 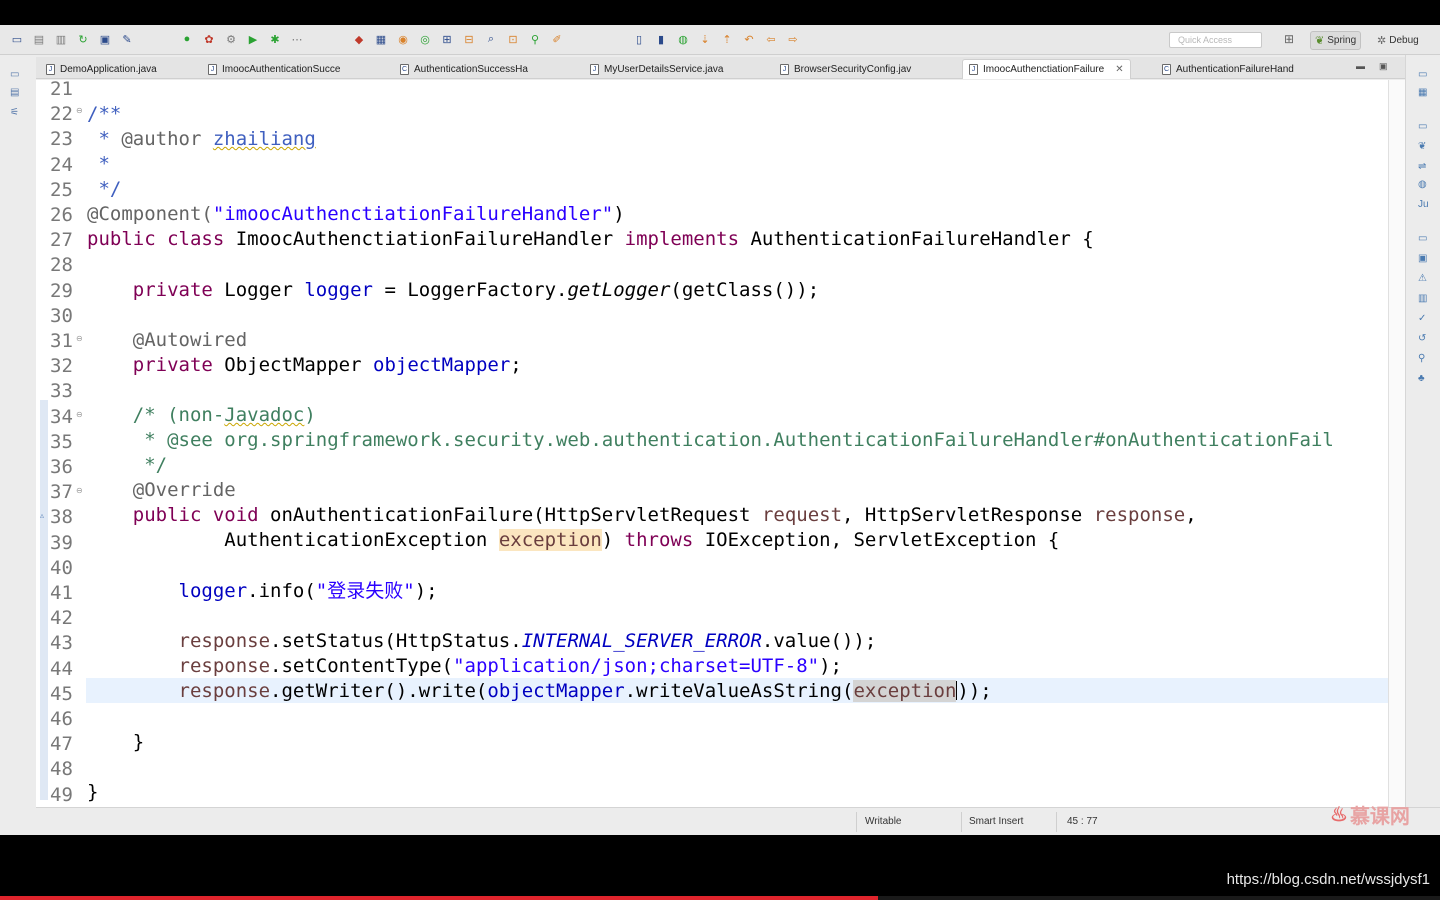 What do you see at coordinates (720, 898) in the screenshot?
I see `video-progress-track` at bounding box center [720, 898].